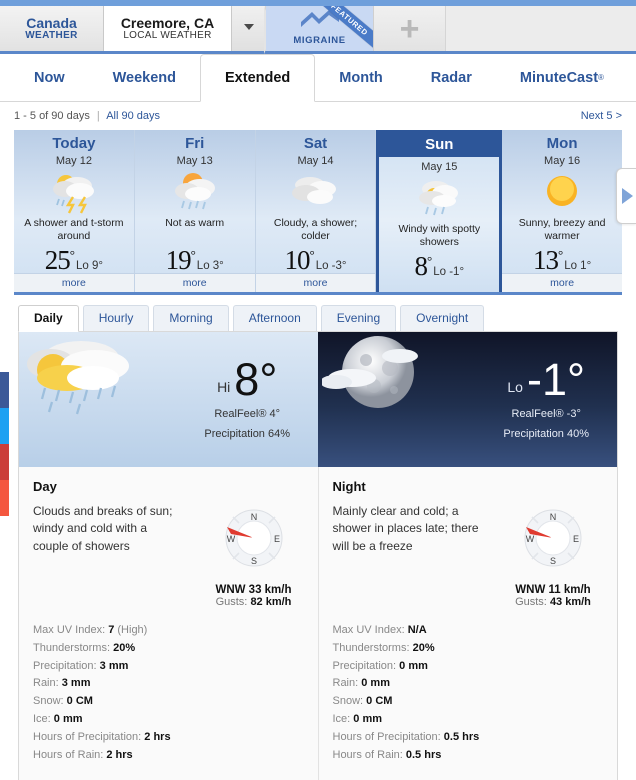  Describe the element at coordinates (276, 539) in the screenshot. I see `svg-text: E` at that location.